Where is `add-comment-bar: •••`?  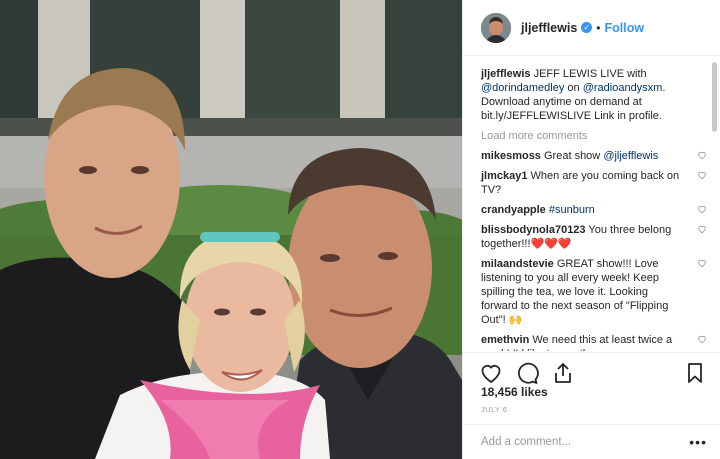 add-comment-bar: ••• is located at coordinates (591, 441).